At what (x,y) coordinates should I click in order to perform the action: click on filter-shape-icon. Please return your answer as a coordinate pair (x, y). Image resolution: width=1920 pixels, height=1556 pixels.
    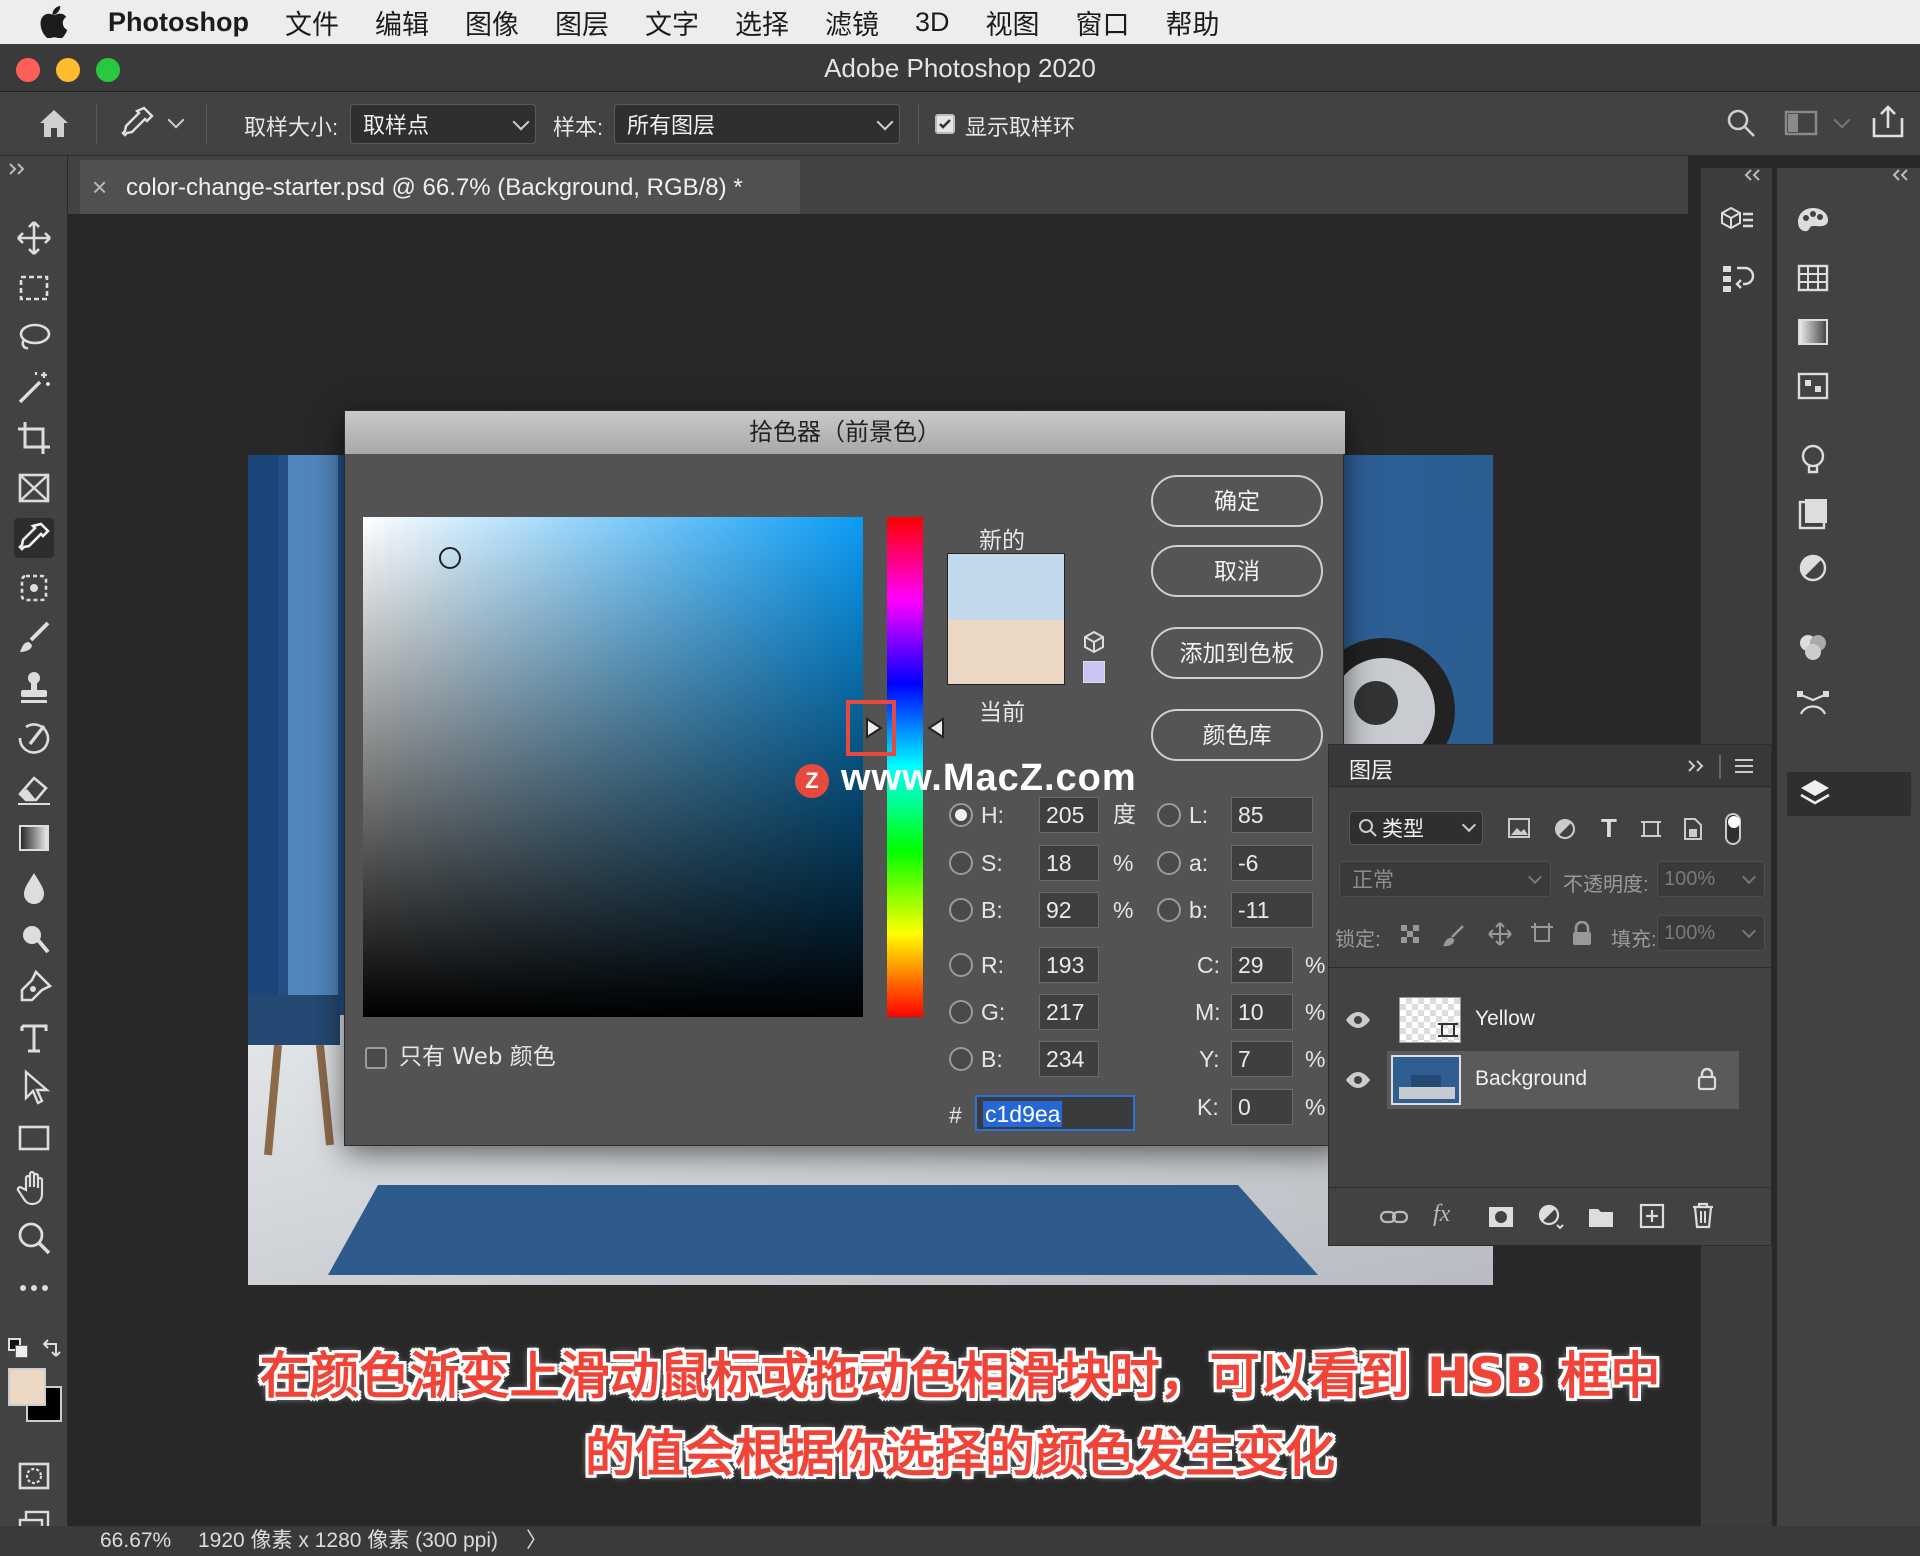
    Looking at the image, I should click on (1651, 829).